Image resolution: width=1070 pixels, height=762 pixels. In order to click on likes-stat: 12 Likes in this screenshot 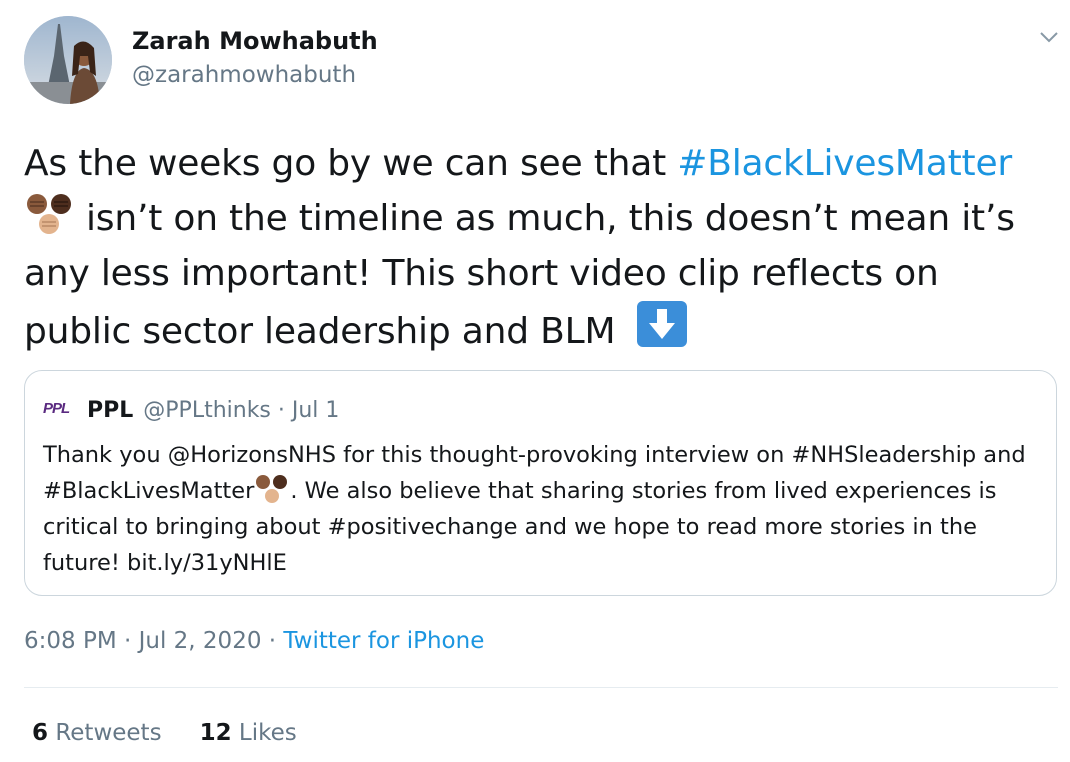, I will do `click(248, 733)`.